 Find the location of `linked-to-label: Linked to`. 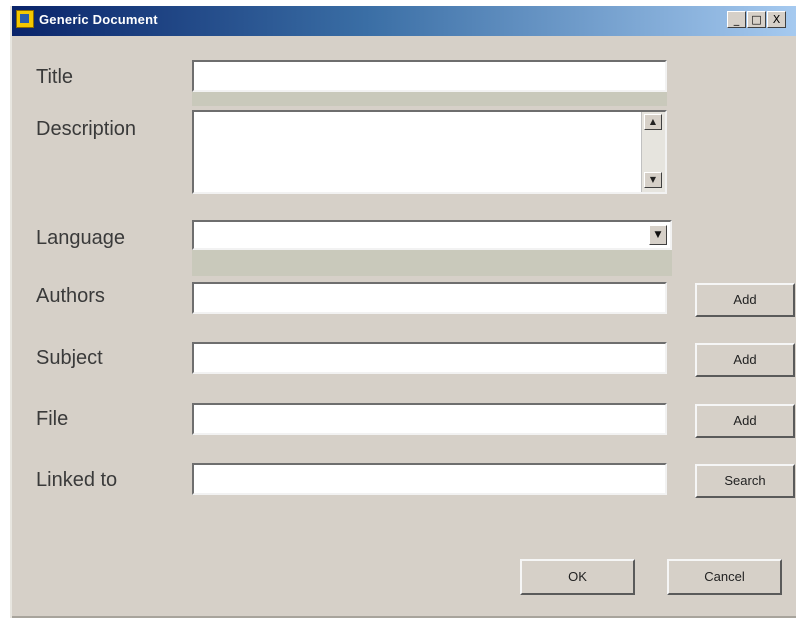

linked-to-label: Linked to is located at coordinates (77, 480).